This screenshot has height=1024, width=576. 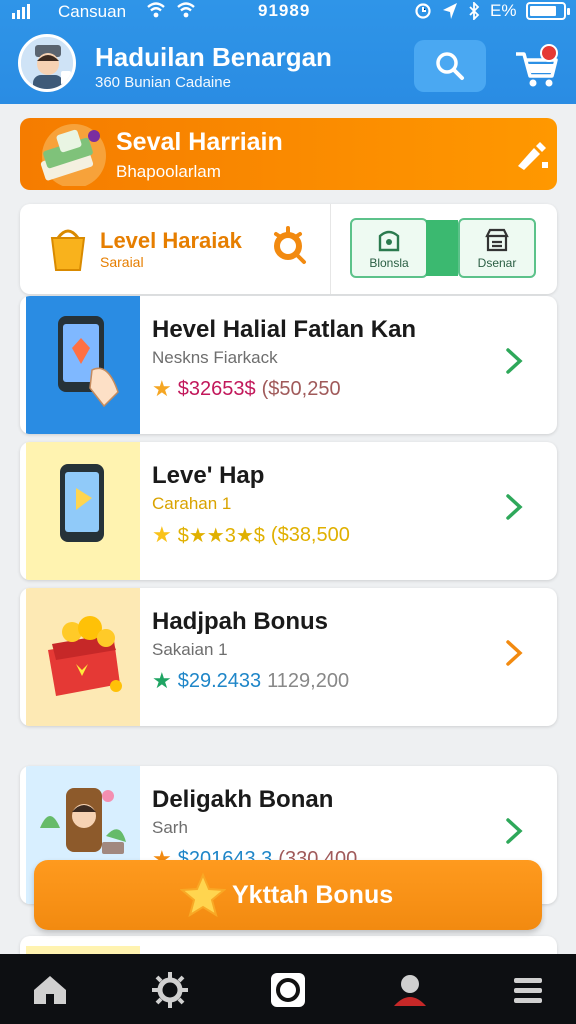 What do you see at coordinates (423, 11) in the screenshot?
I see `alarm-icon` at bounding box center [423, 11].